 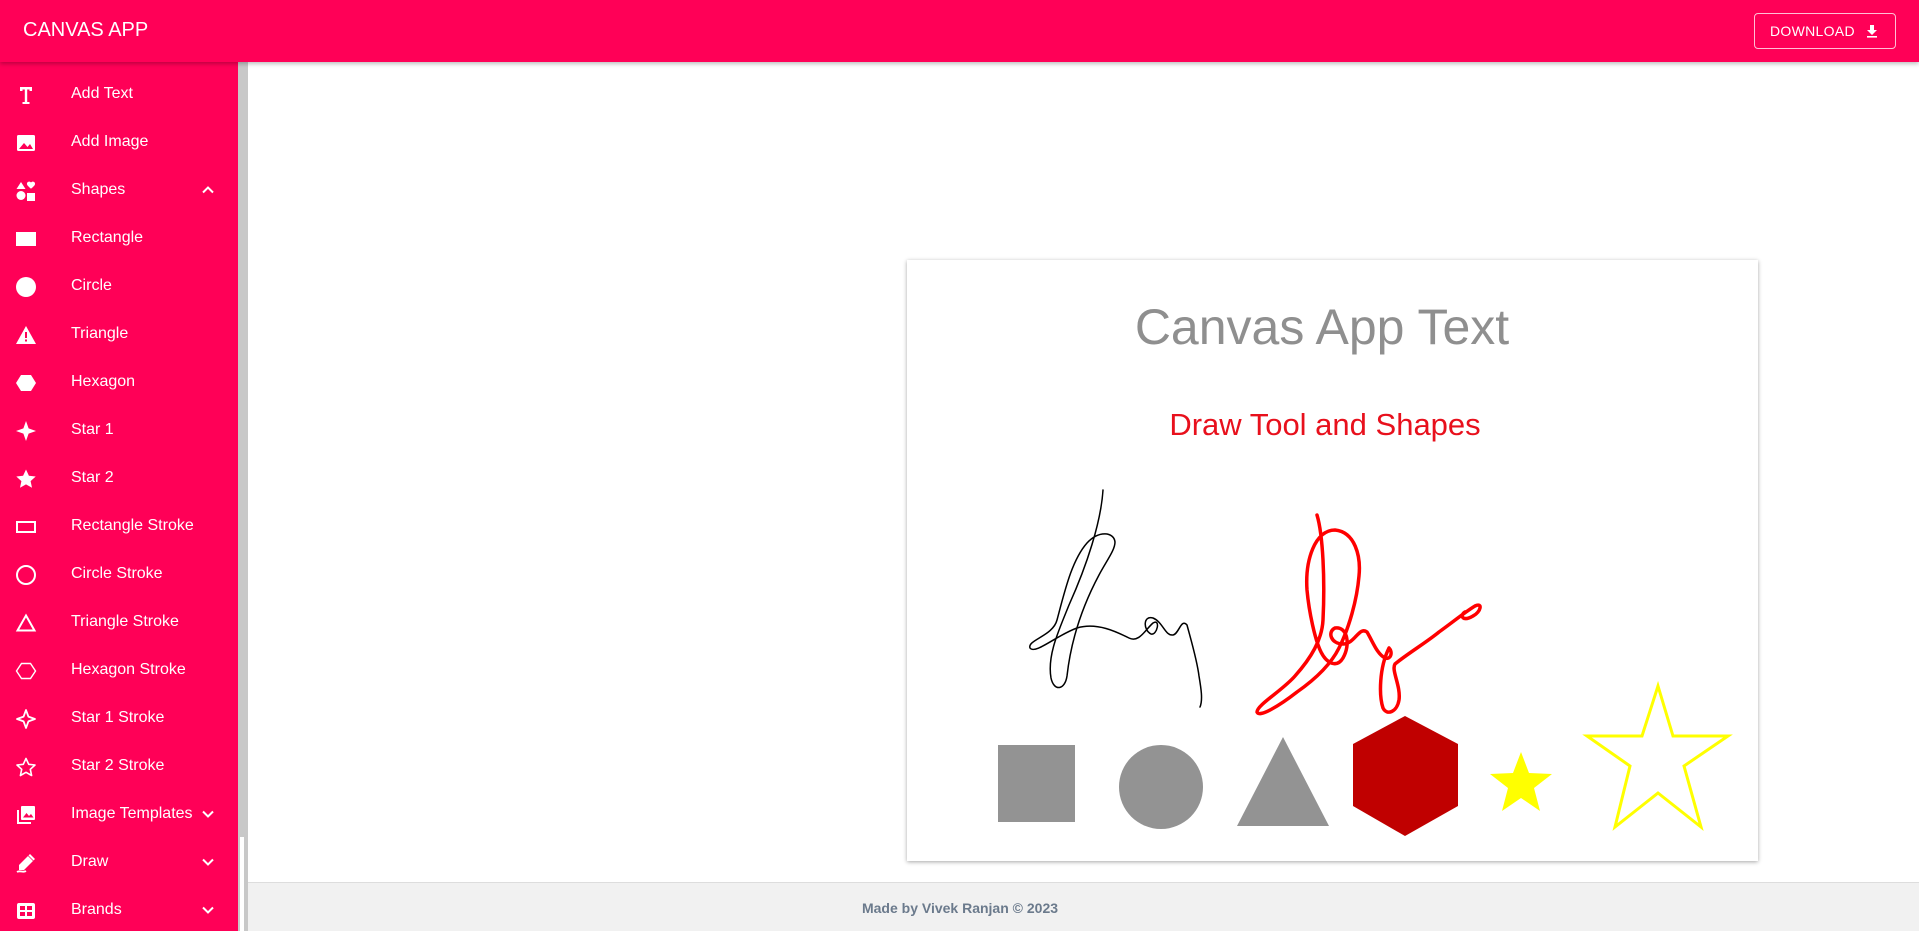 I want to click on sidebar-item-label: Add Image, so click(x=110, y=141).